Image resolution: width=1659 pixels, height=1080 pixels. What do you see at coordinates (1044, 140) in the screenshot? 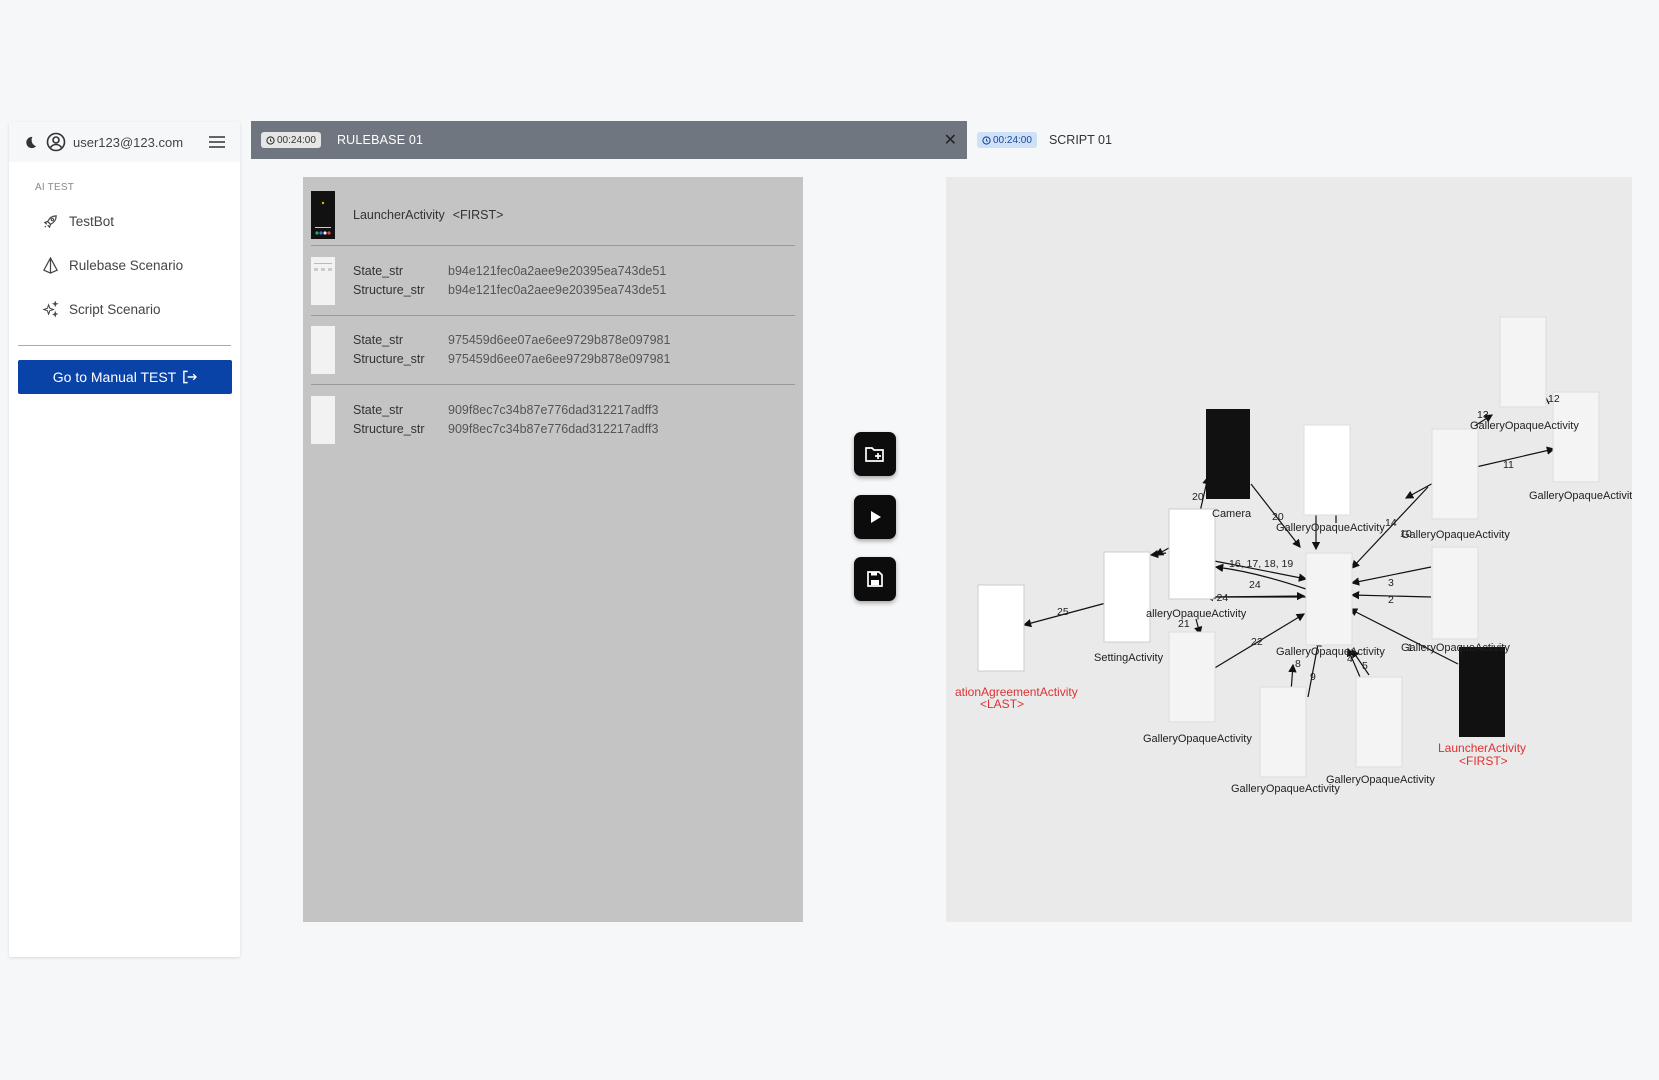
I see `tab-script: 00:24:00 SCRIPT 01` at bounding box center [1044, 140].